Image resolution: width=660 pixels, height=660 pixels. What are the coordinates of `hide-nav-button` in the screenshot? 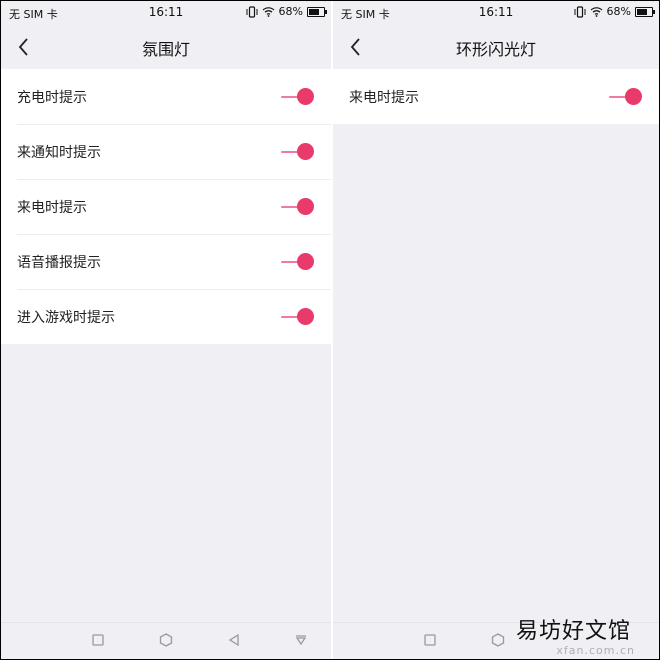 It's located at (301, 640).